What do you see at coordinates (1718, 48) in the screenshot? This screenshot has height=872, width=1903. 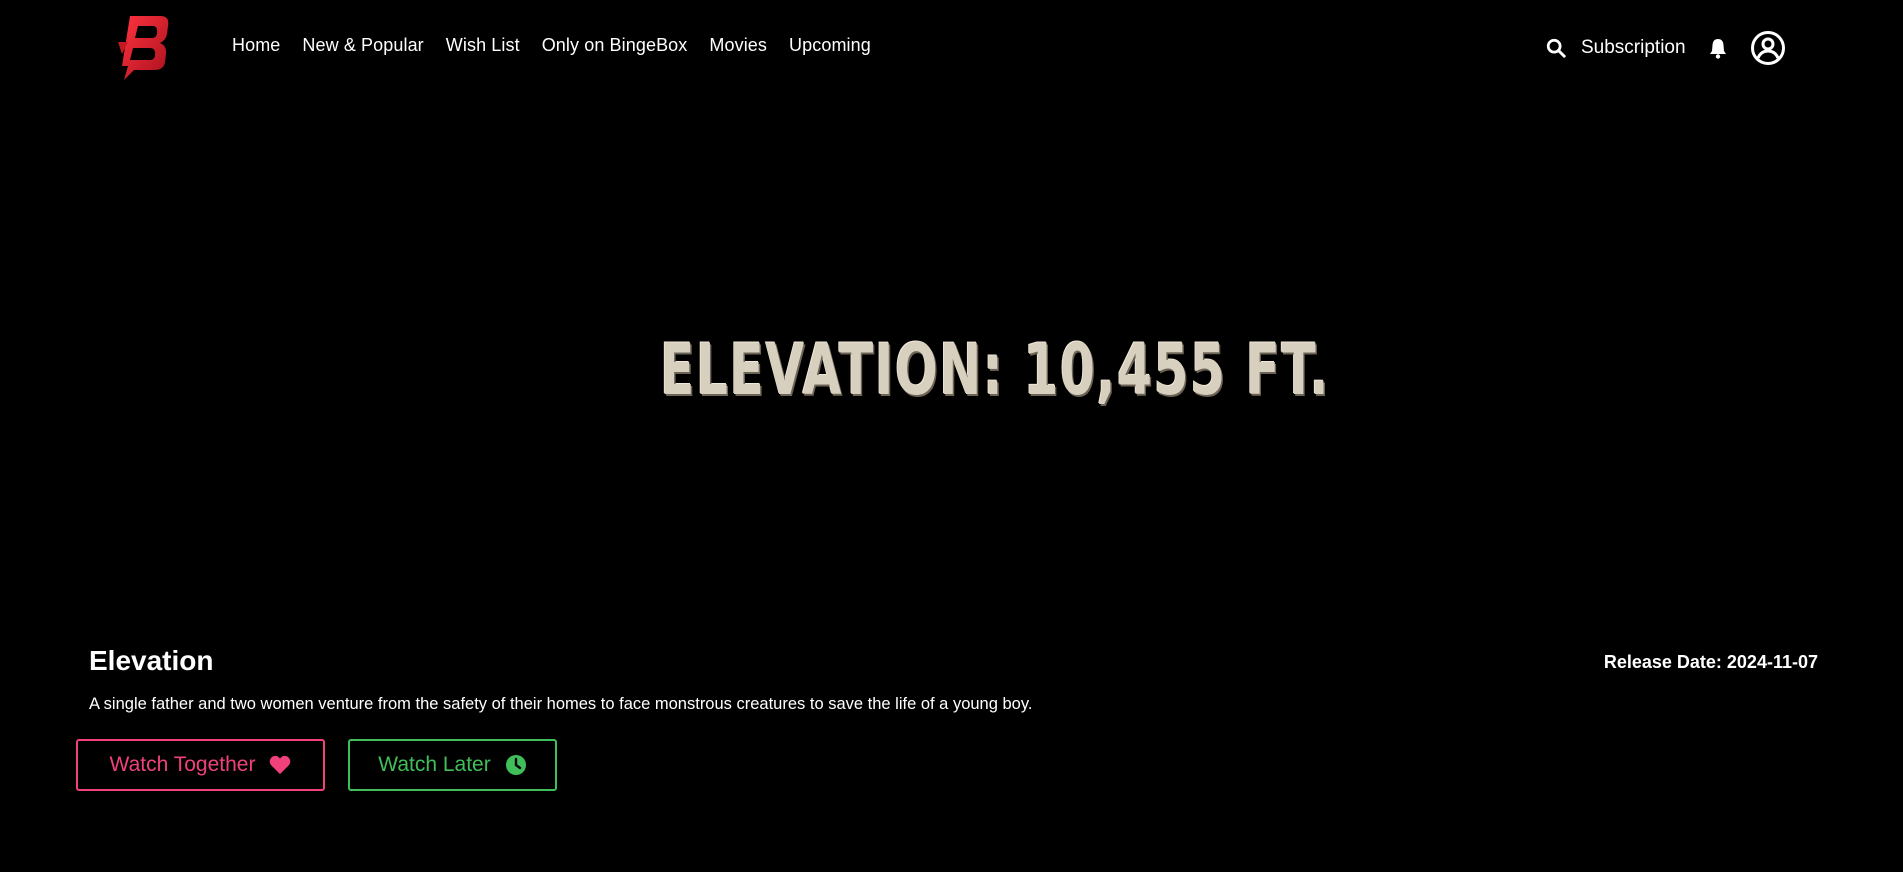 I see `bell-icon` at bounding box center [1718, 48].